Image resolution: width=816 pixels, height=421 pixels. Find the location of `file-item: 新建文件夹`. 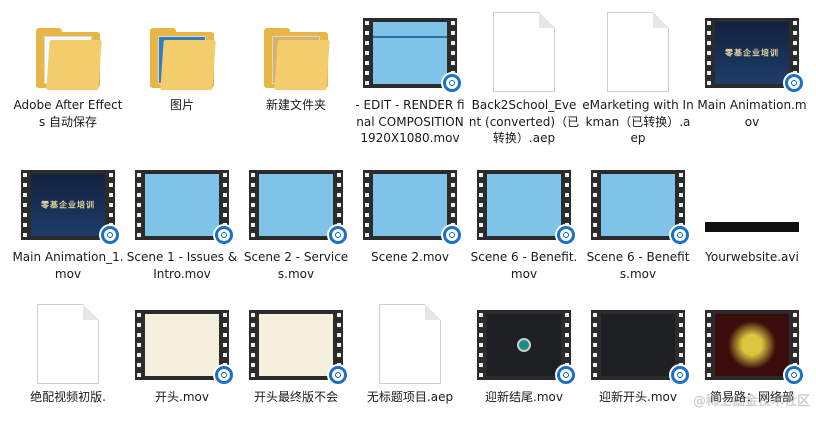

file-item: 新建文件夹 is located at coordinates (296, 61).